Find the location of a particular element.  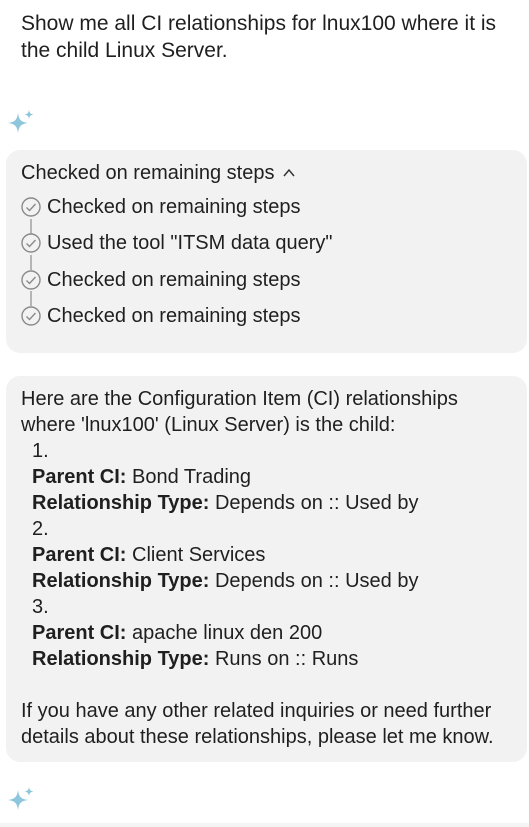

parent-ci-line: Parent CI: apache linux den 200 is located at coordinates (266, 633).